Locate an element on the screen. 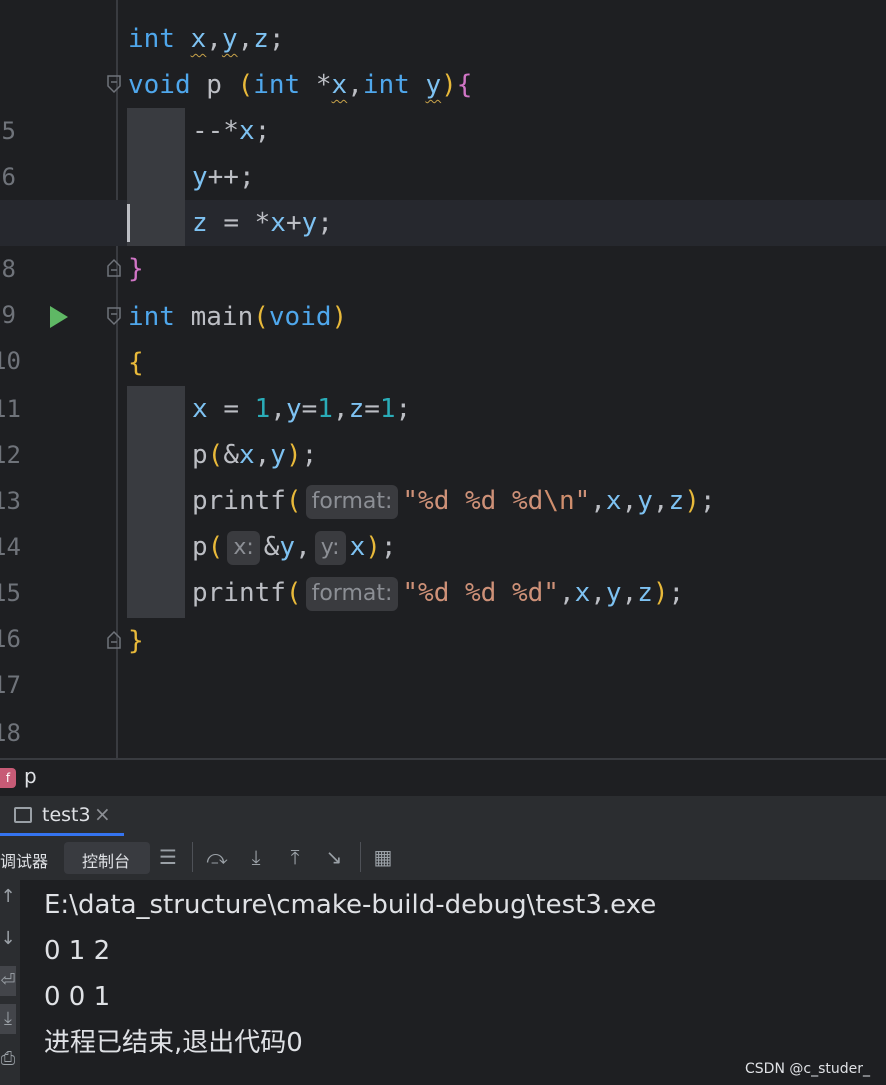  code-line: 7 --*x; is located at coordinates (443, 172).